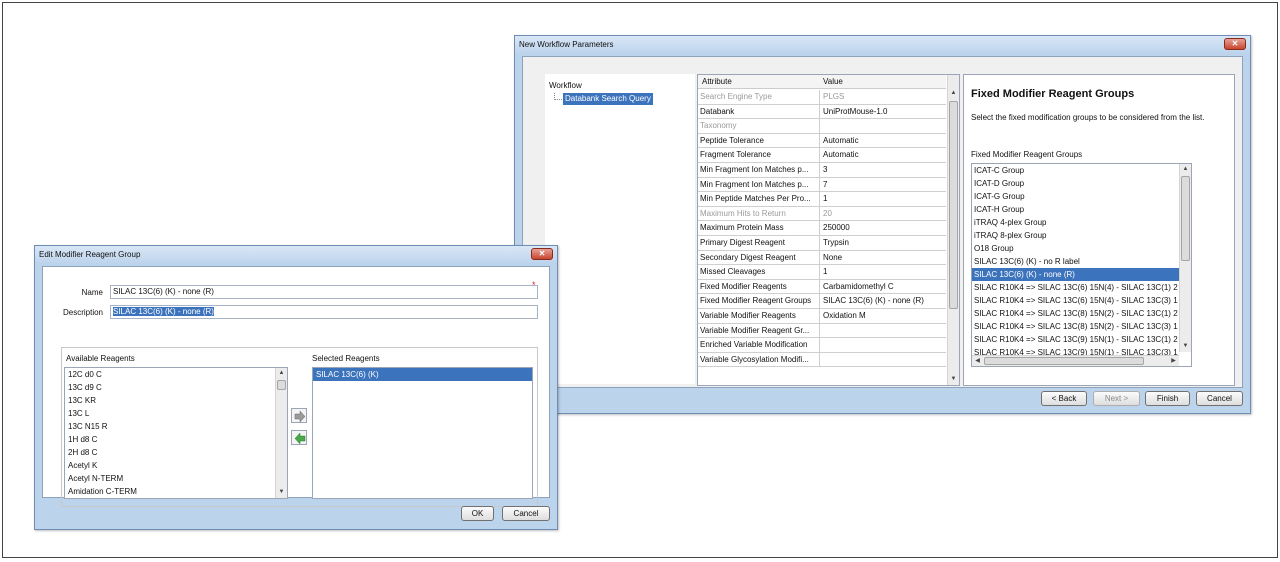  I want to click on next-button: Next >, so click(1116, 398).